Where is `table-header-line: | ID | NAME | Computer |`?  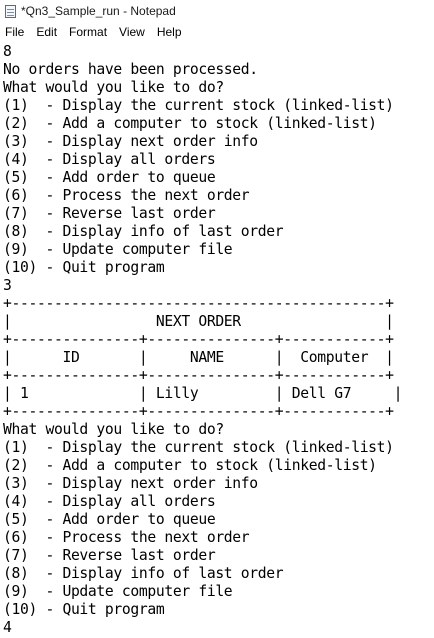 table-header-line: | ID | NAME | Computer | is located at coordinates (198, 357).